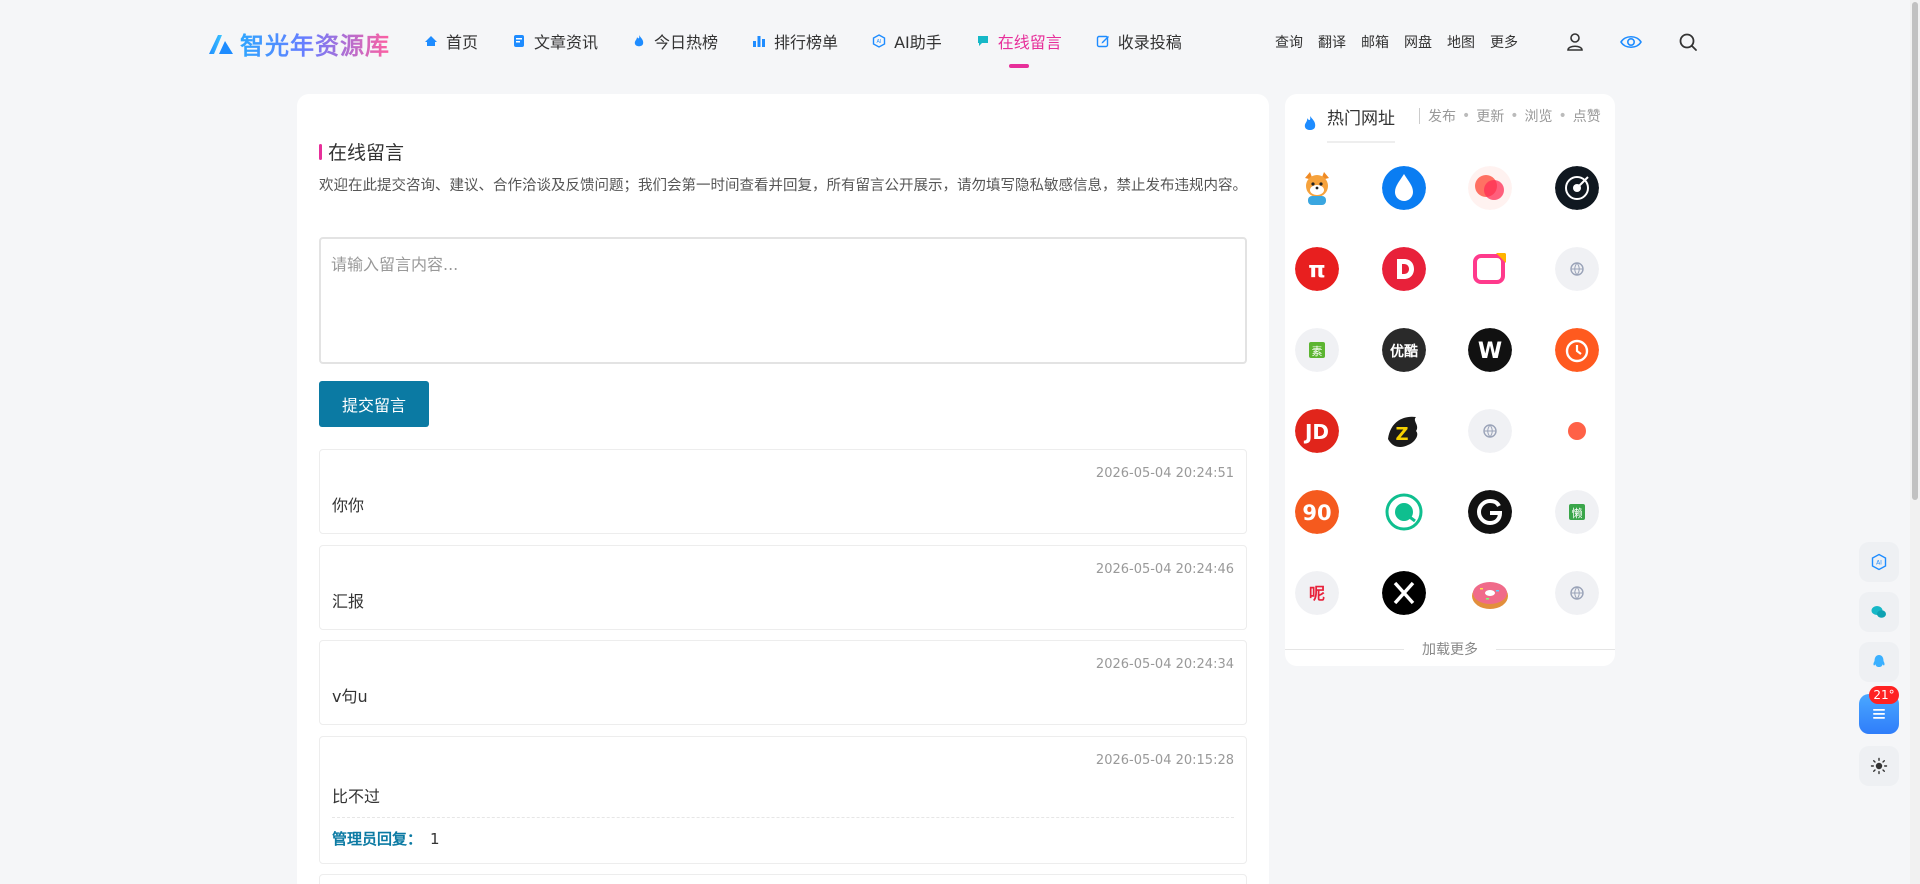 The image size is (1920, 884). What do you see at coordinates (374, 404) in the screenshot?
I see `submit-message-button: 提交留言` at bounding box center [374, 404].